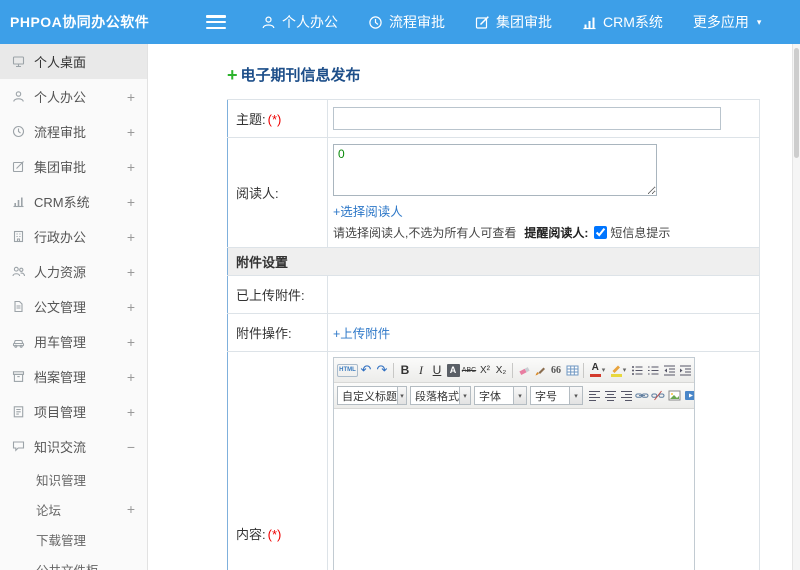 This screenshot has width=800, height=570. What do you see at coordinates (527, 118) in the screenshot?
I see `subject-input` at bounding box center [527, 118].